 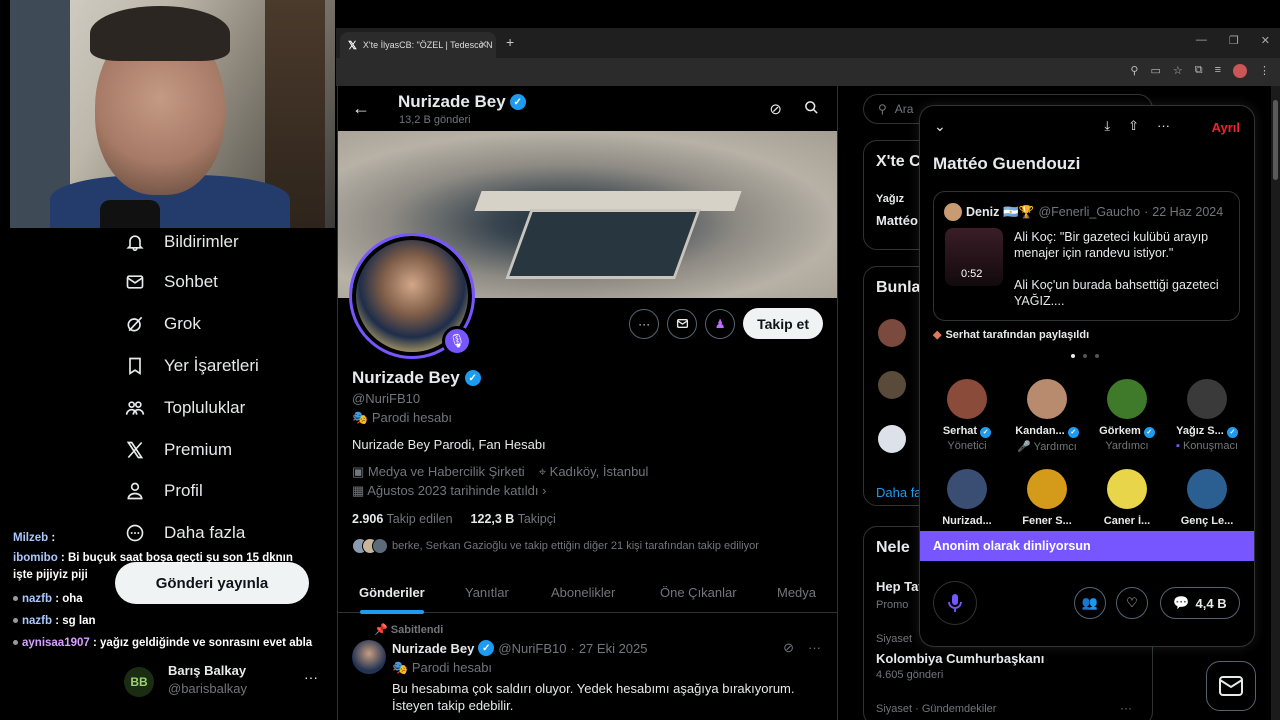 What do you see at coordinates (587, 109) in the screenshot?
I see `profile-header-bar: ← Nurizade Bey ✓ 13,2 B gönderi ⊘` at bounding box center [587, 109].